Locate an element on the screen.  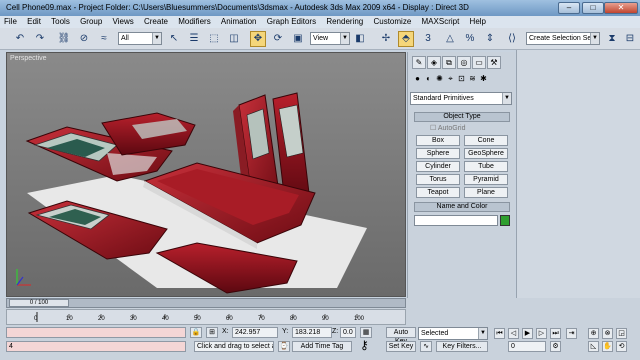
menu-file: File is located at coordinates (10, 21).